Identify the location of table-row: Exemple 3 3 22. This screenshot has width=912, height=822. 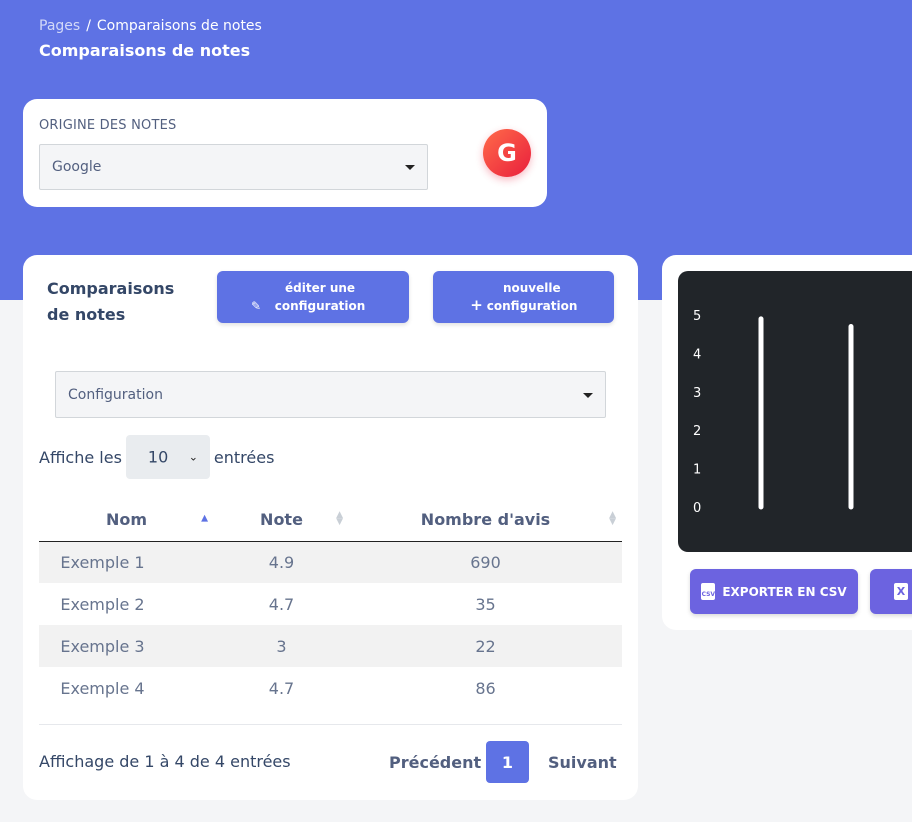
(330, 646).